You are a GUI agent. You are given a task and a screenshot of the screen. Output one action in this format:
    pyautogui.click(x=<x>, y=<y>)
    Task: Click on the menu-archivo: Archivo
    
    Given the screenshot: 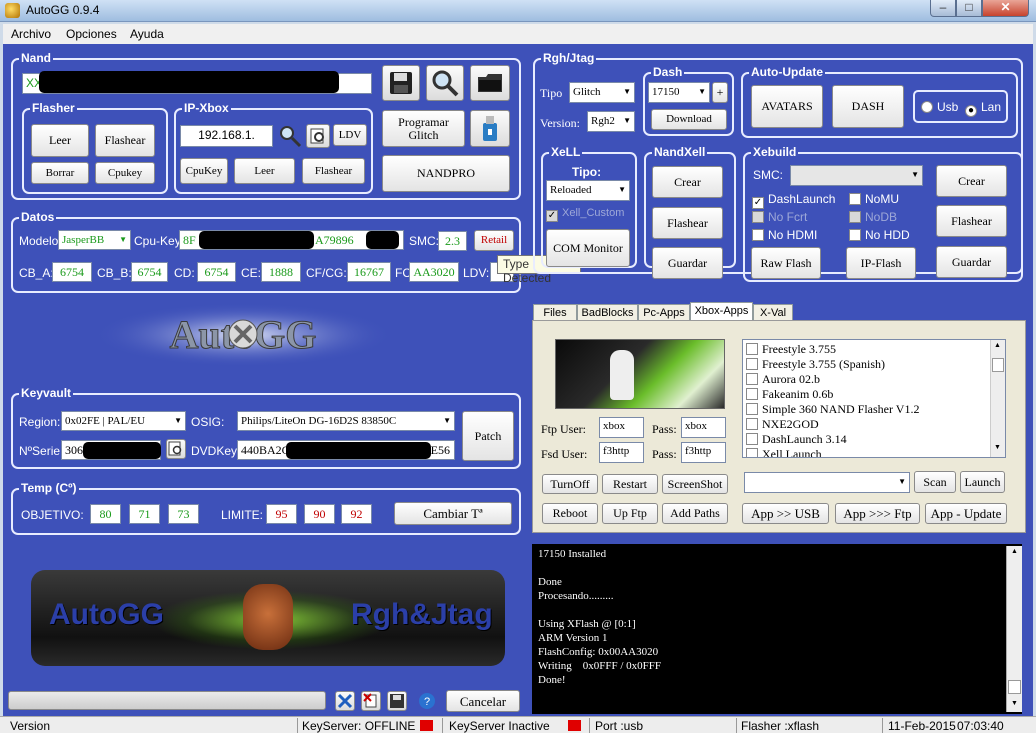 What is the action you would take?
    pyautogui.click(x=31, y=34)
    